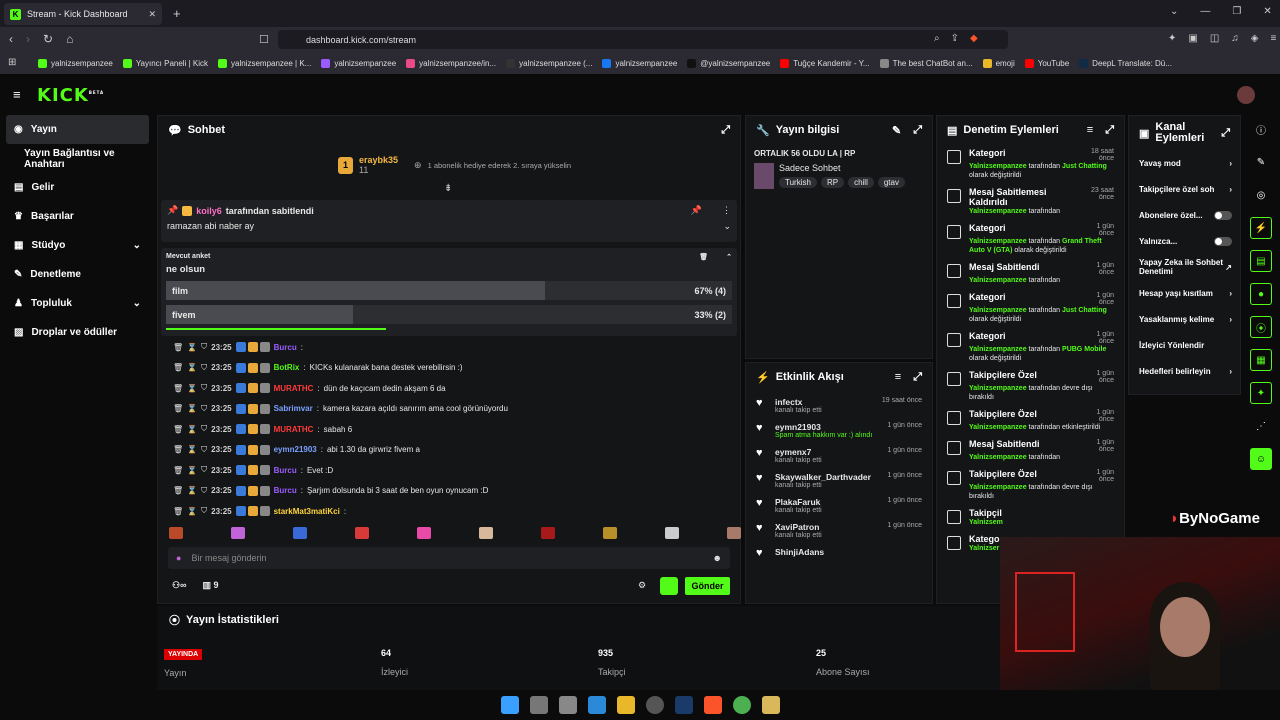 The height and width of the screenshot is (720, 1280). I want to click on tag-pill: gtav, so click(891, 182).